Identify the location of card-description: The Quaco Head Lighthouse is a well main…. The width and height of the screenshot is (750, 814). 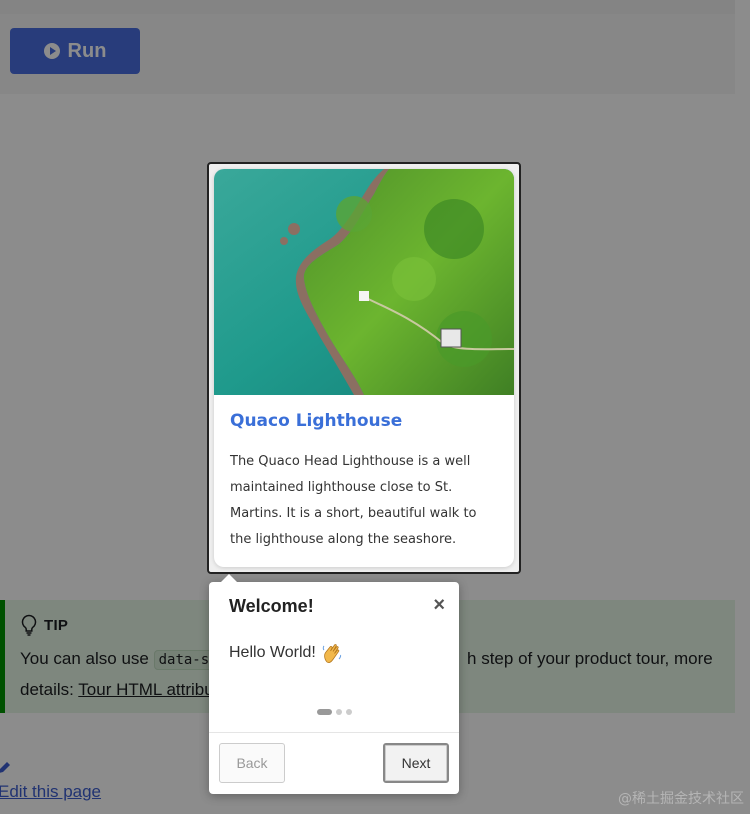
(353, 500).